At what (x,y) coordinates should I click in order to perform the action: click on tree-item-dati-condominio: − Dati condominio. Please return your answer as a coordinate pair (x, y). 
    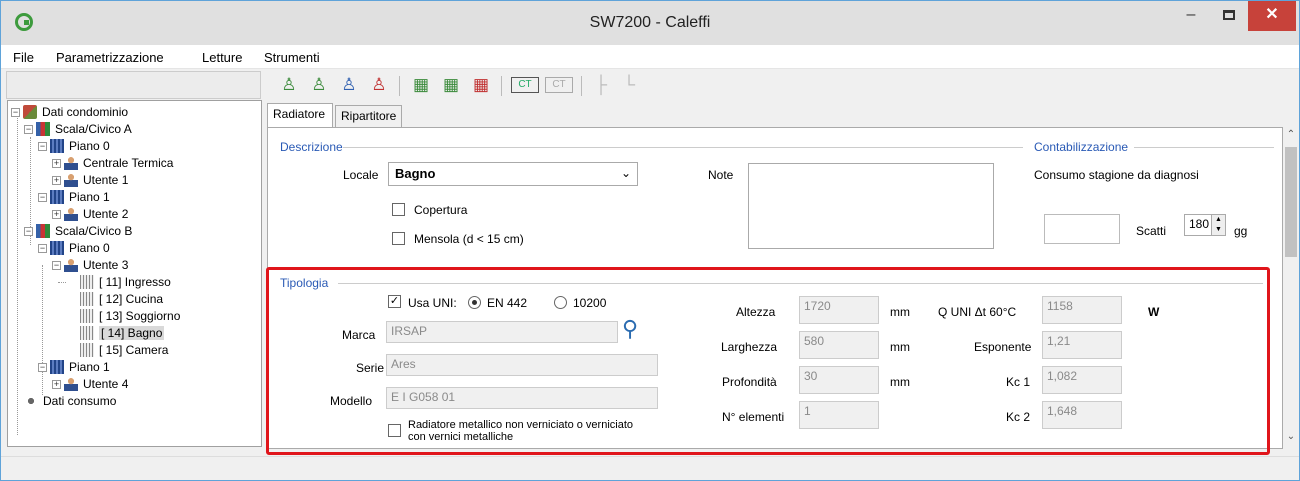
    Looking at the image, I should click on (69, 112).